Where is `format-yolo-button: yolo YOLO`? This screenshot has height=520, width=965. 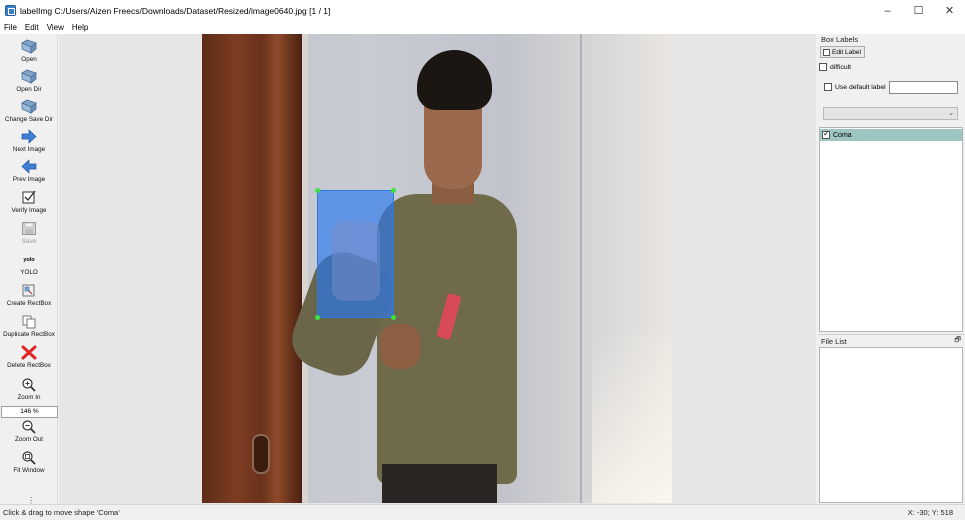 format-yolo-button: yolo YOLO is located at coordinates (29, 264).